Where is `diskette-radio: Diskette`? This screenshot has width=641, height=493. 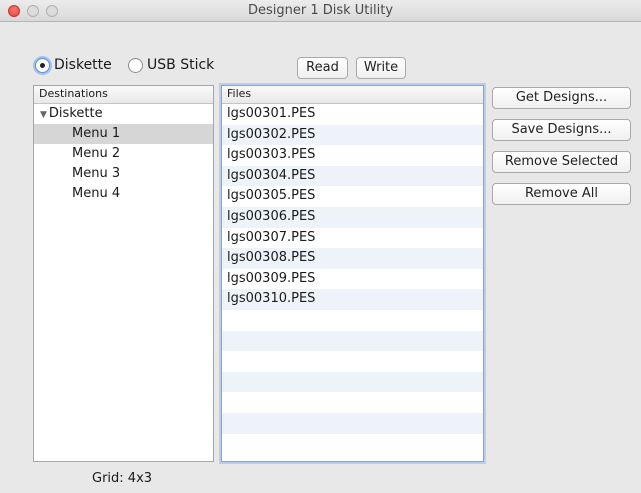
diskette-radio: Diskette is located at coordinates (73, 65).